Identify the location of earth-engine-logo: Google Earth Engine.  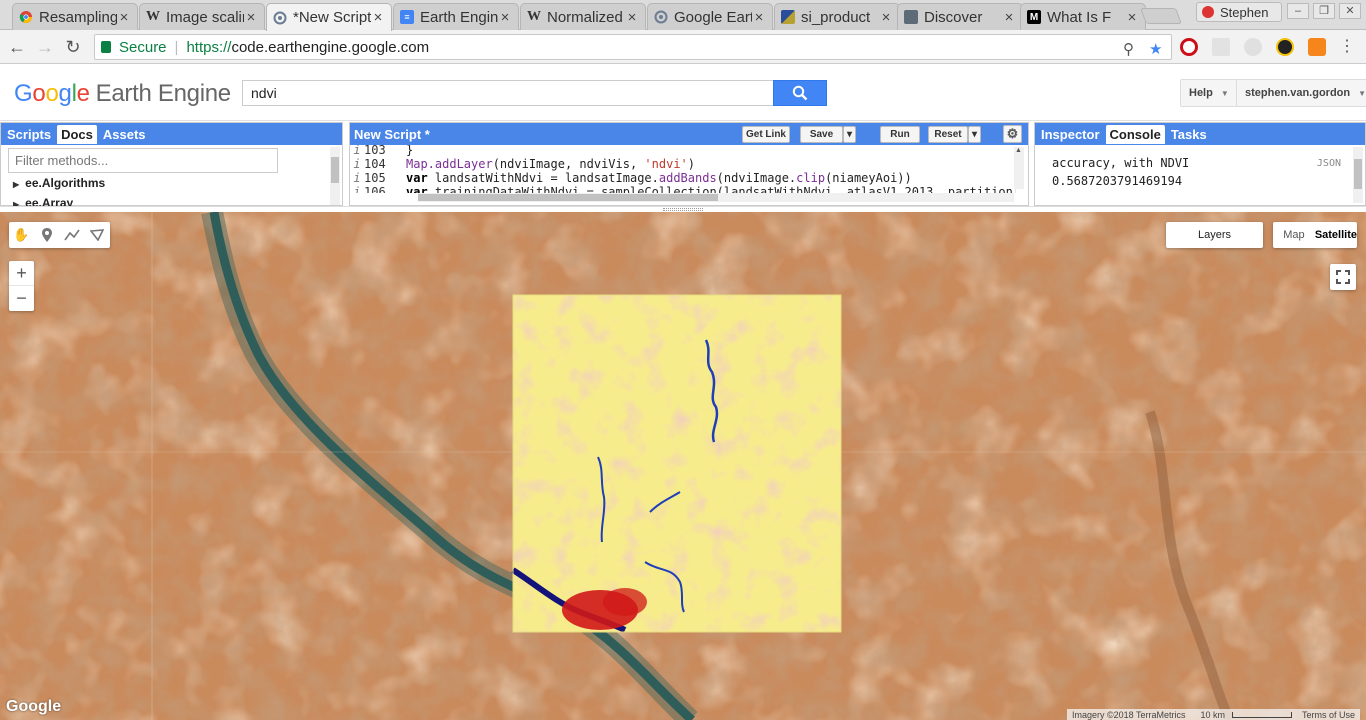
(122, 94).